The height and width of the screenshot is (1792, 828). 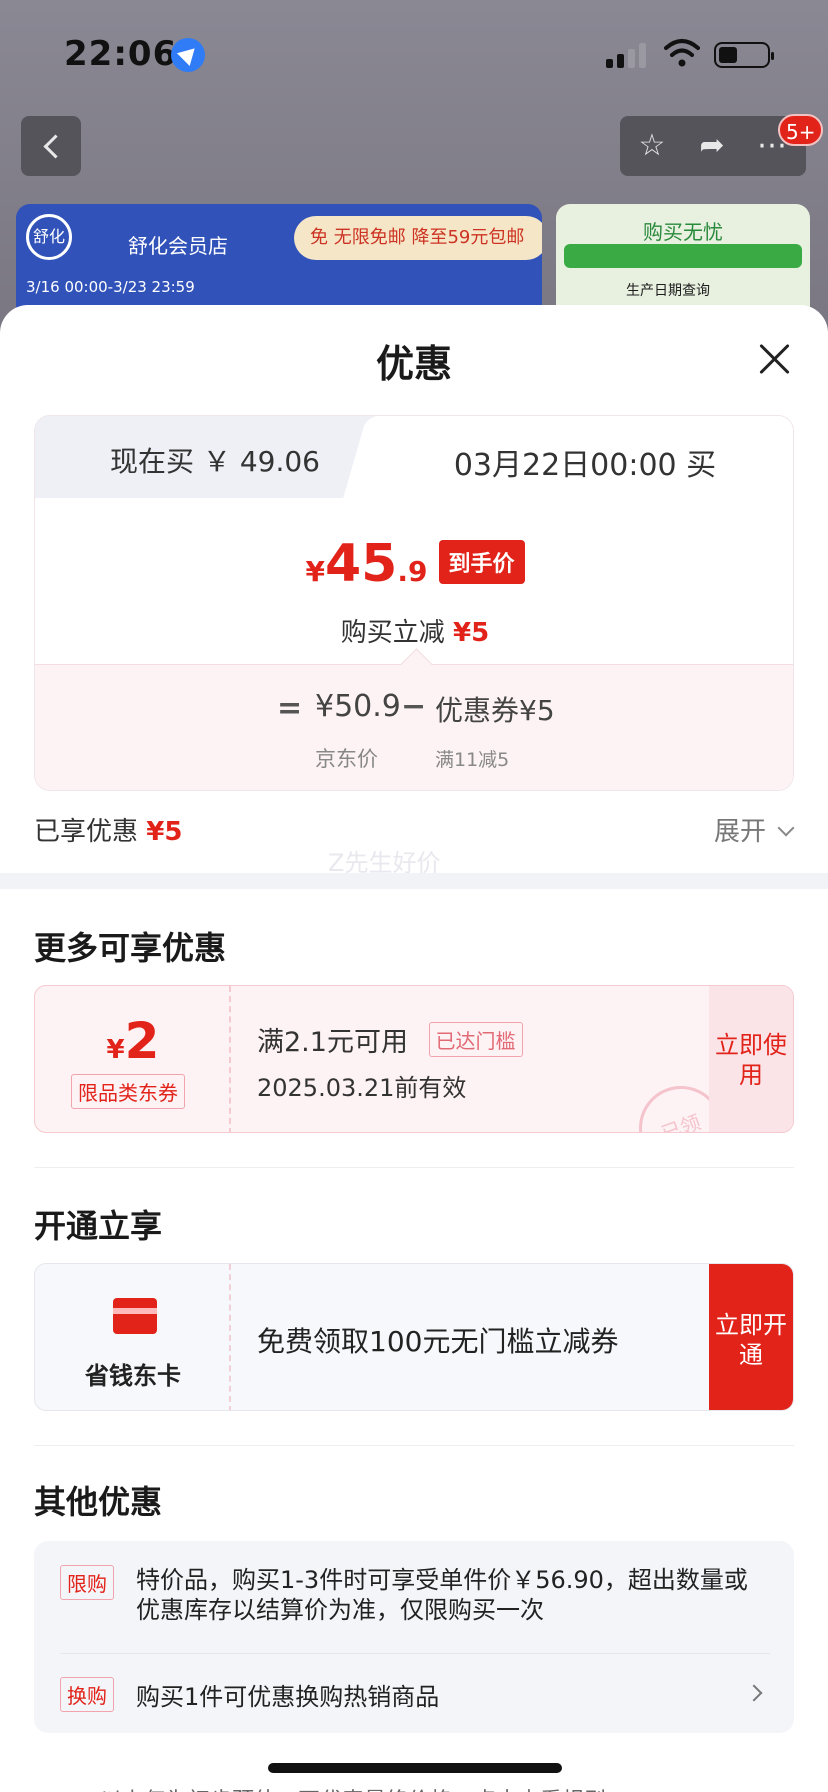 What do you see at coordinates (415, 1768) in the screenshot?
I see `home-indicator` at bounding box center [415, 1768].